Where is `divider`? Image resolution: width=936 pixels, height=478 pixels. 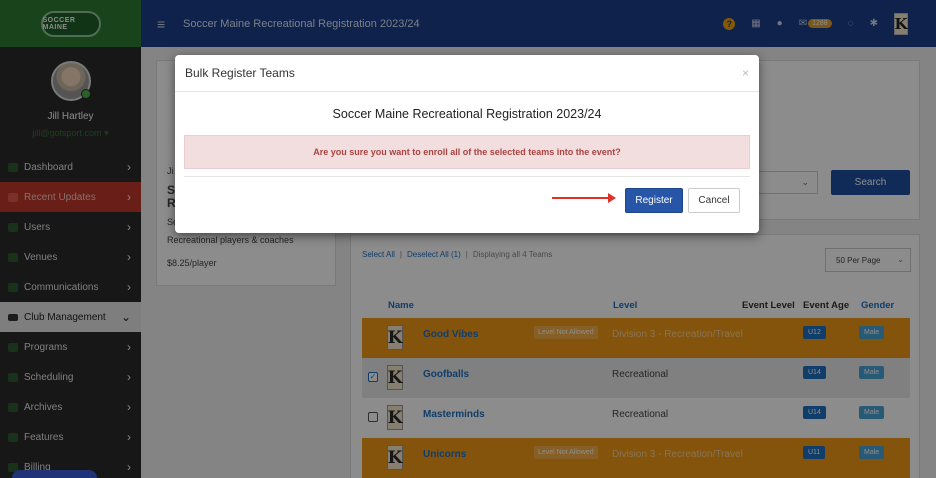
divider is located at coordinates (467, 176).